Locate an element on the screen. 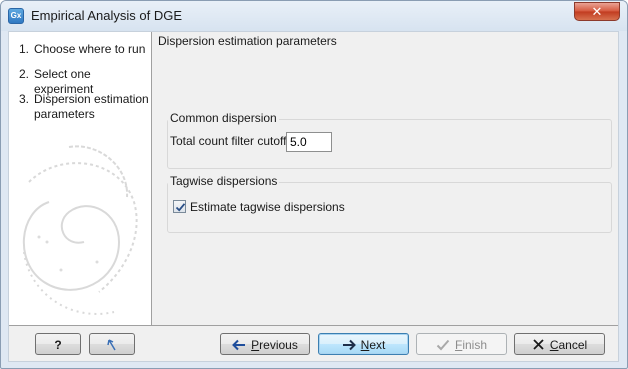 Image resolution: width=628 pixels, height=369 pixels. window-title: Empirical Analysis of DGE is located at coordinates (106, 15).